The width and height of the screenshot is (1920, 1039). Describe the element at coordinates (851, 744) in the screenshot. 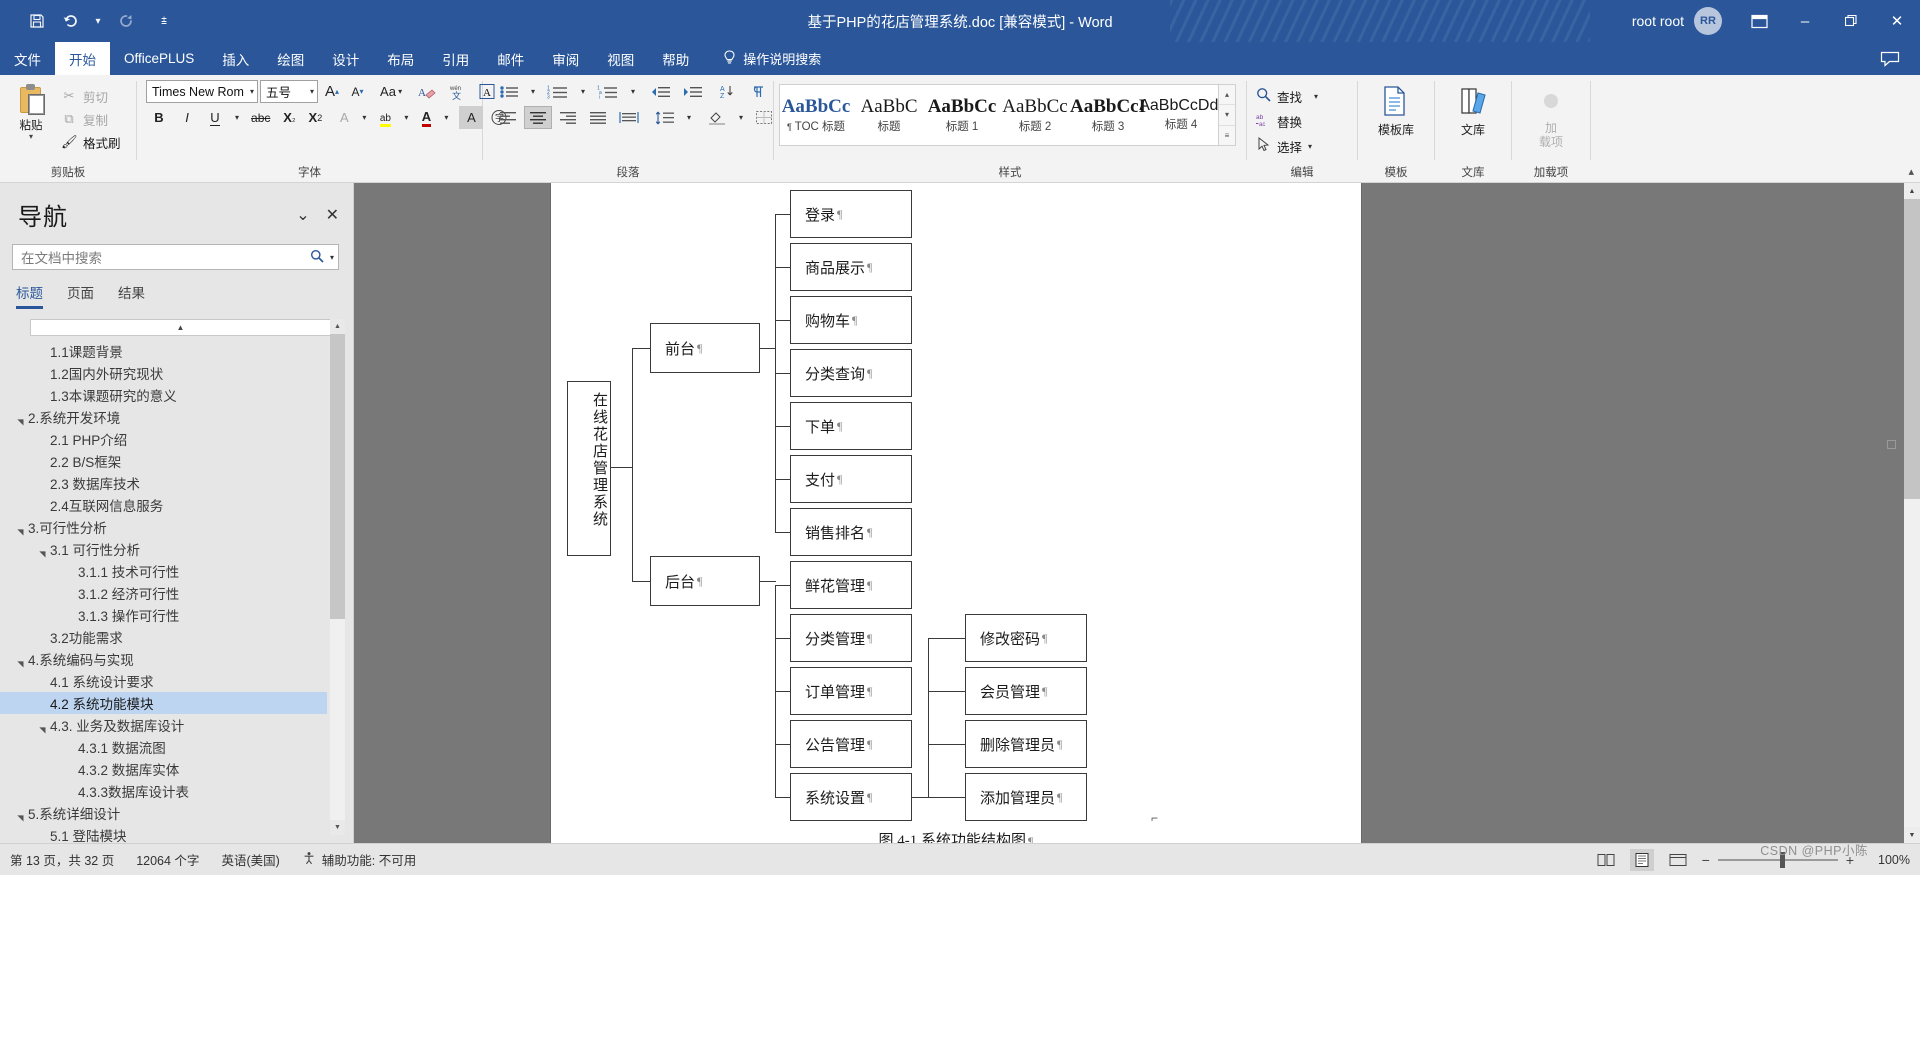

I see `diagram-node-announcement-management: 公告管理 ¶` at that location.